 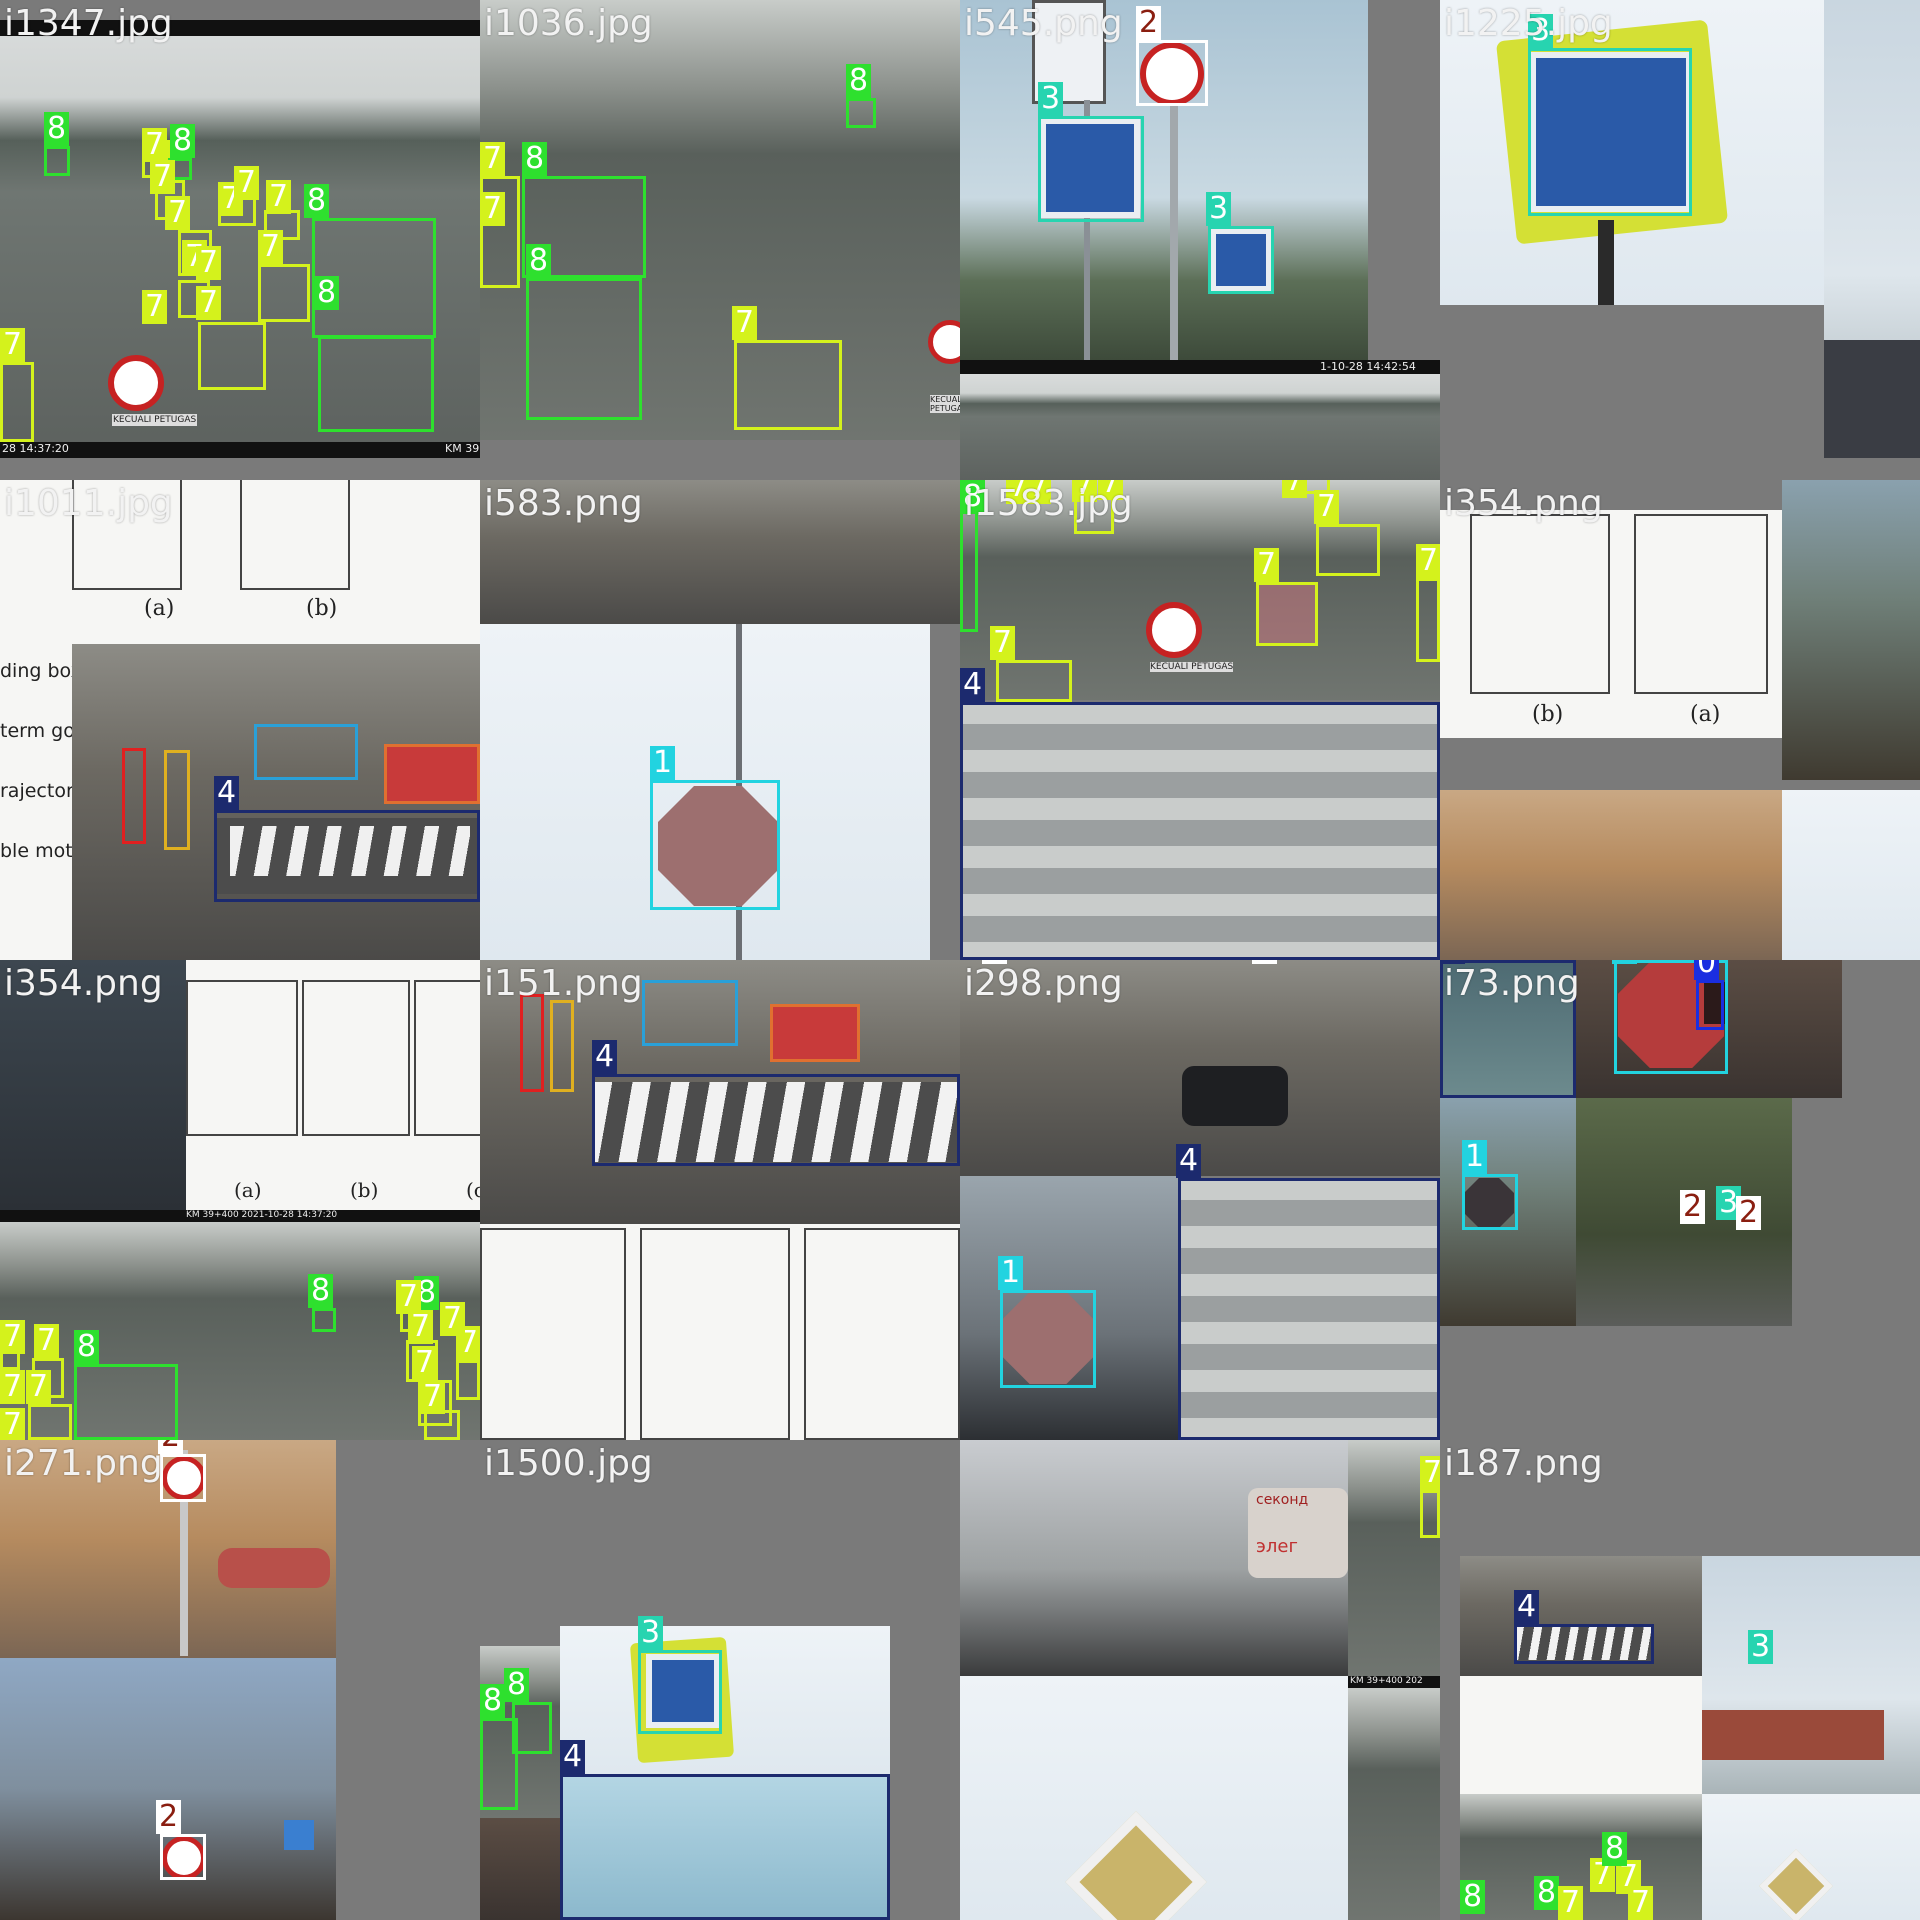 I want to click on tile-filename: i271.png, so click(x=83, y=1463).